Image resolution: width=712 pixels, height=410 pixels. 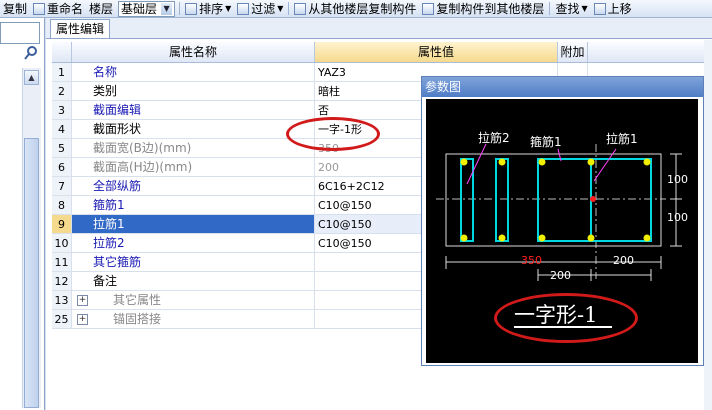 I want to click on property-name: 拉筋2, so click(x=193, y=243).